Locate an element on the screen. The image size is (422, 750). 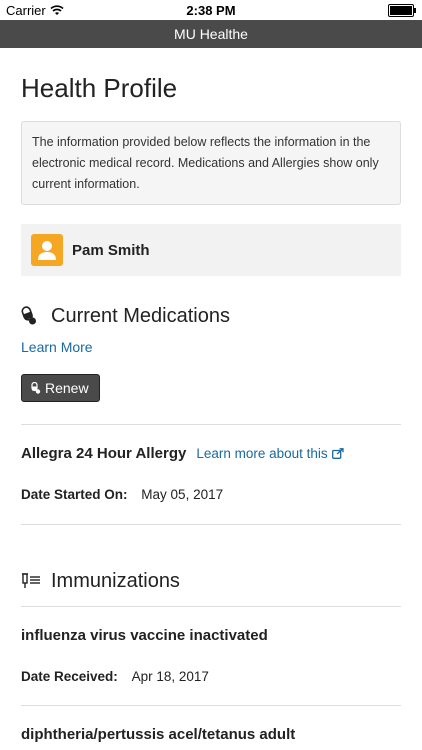
immunization-name: influenza virus vaccine inactivated is located at coordinates (144, 635).